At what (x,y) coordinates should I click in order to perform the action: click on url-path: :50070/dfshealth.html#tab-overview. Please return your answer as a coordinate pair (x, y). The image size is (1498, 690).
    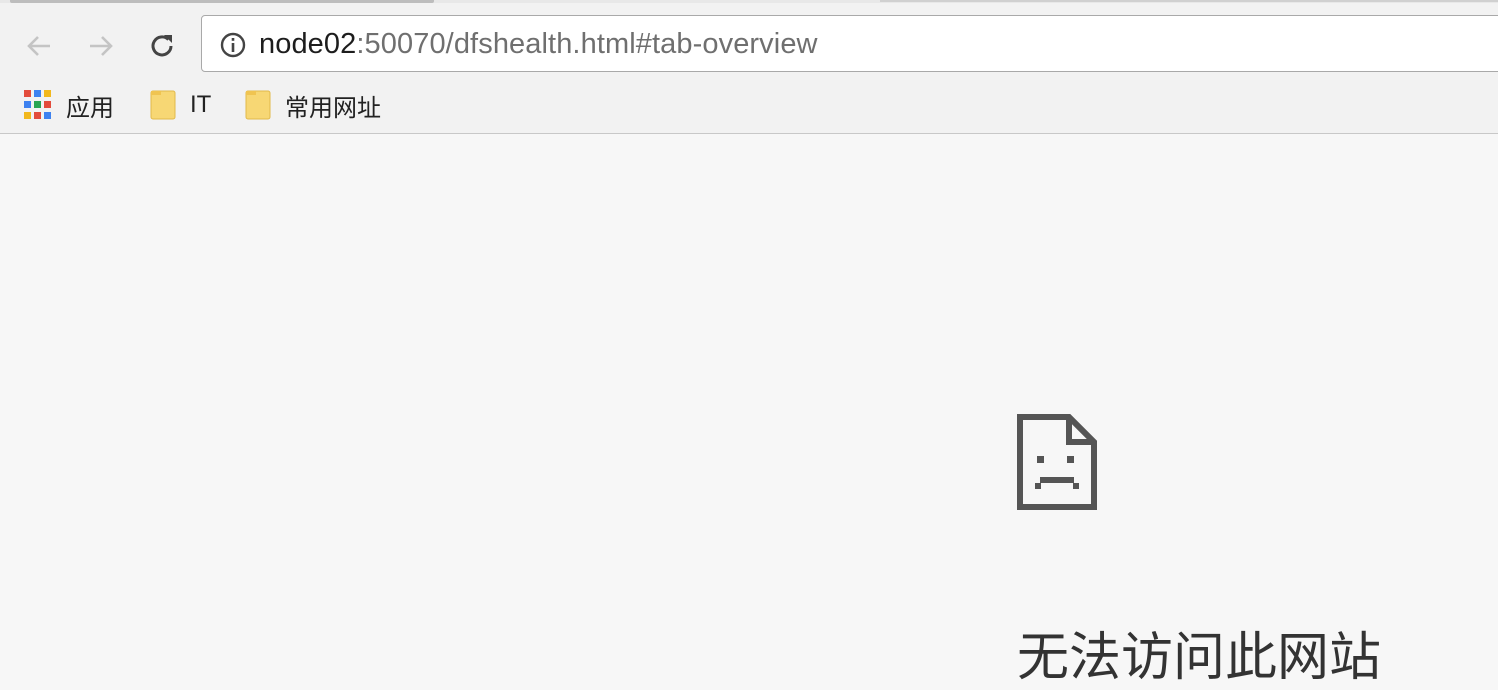
    Looking at the image, I should click on (587, 44).